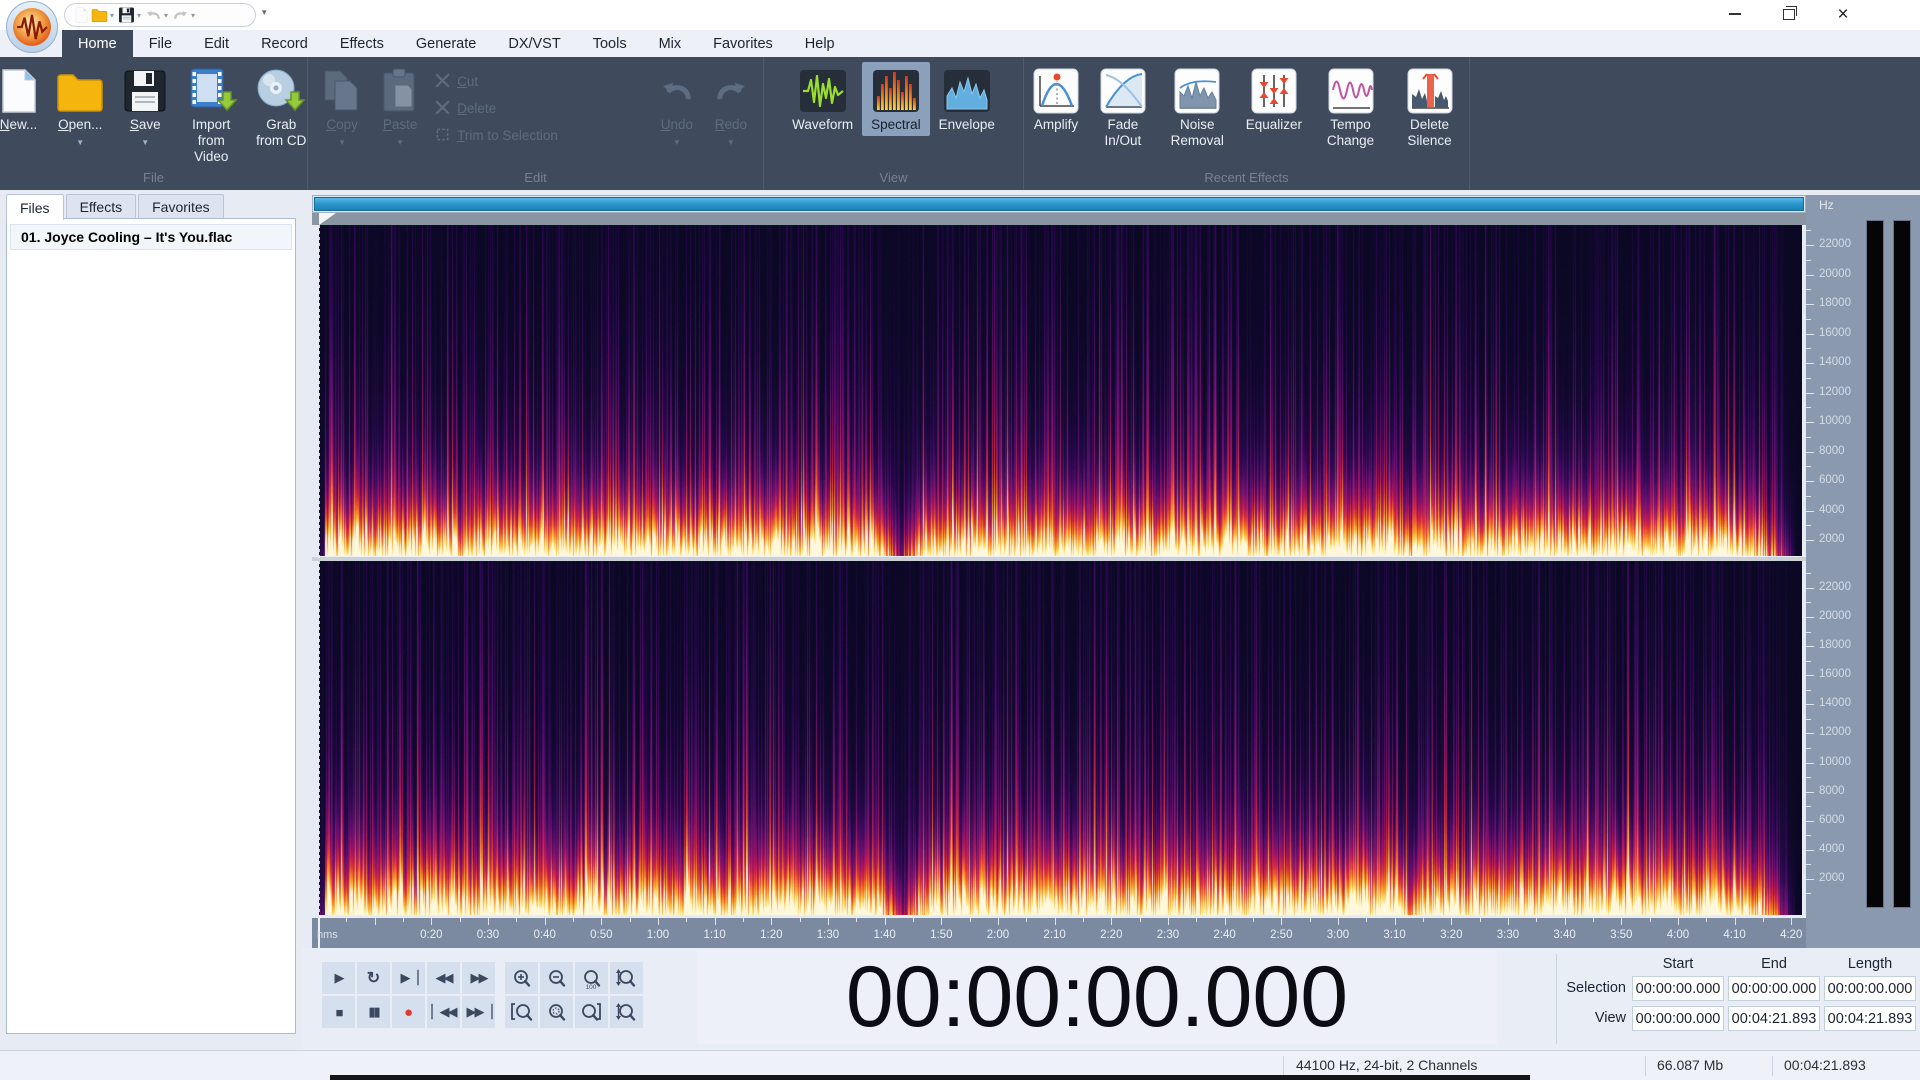  What do you see at coordinates (521, 1012) in the screenshot?
I see `zoom-selection-start-button` at bounding box center [521, 1012].